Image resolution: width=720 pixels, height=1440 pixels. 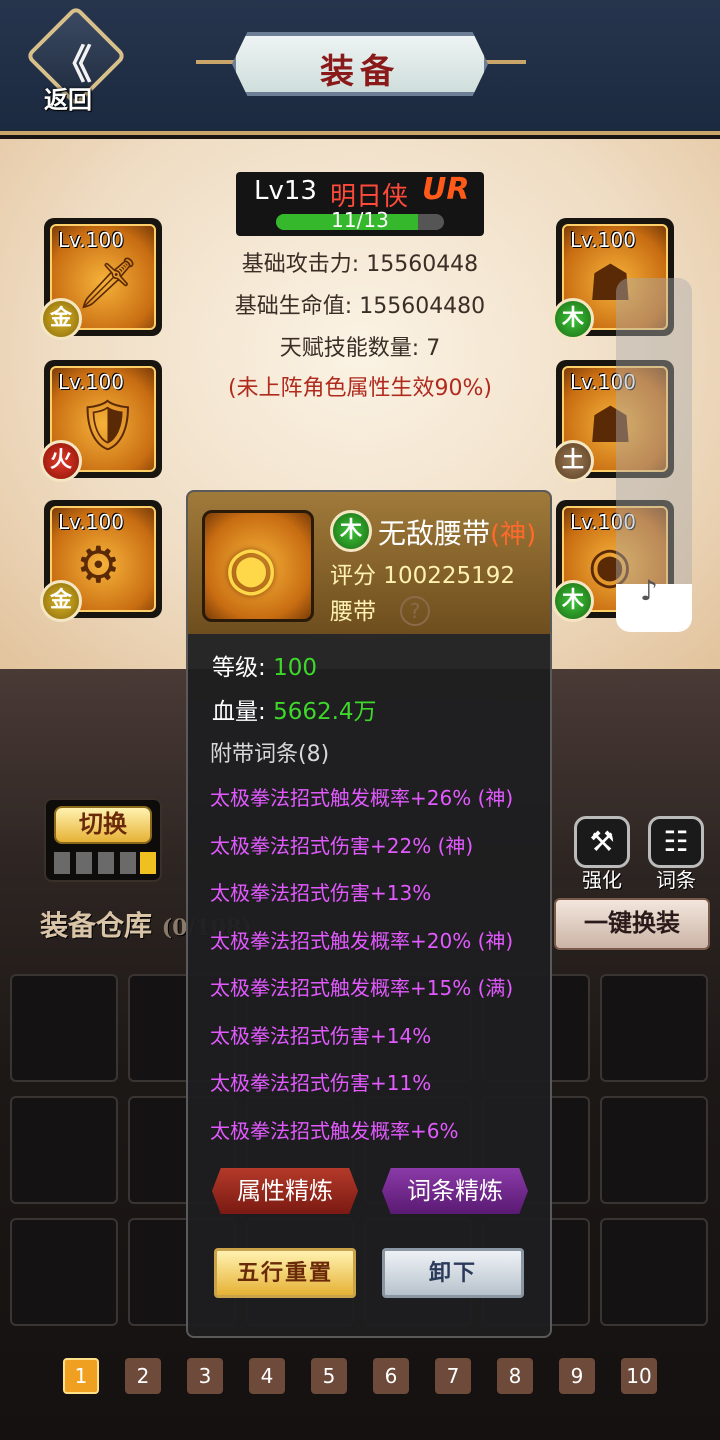 I want to click on sword-icon: 🗡, so click(x=108, y=283).